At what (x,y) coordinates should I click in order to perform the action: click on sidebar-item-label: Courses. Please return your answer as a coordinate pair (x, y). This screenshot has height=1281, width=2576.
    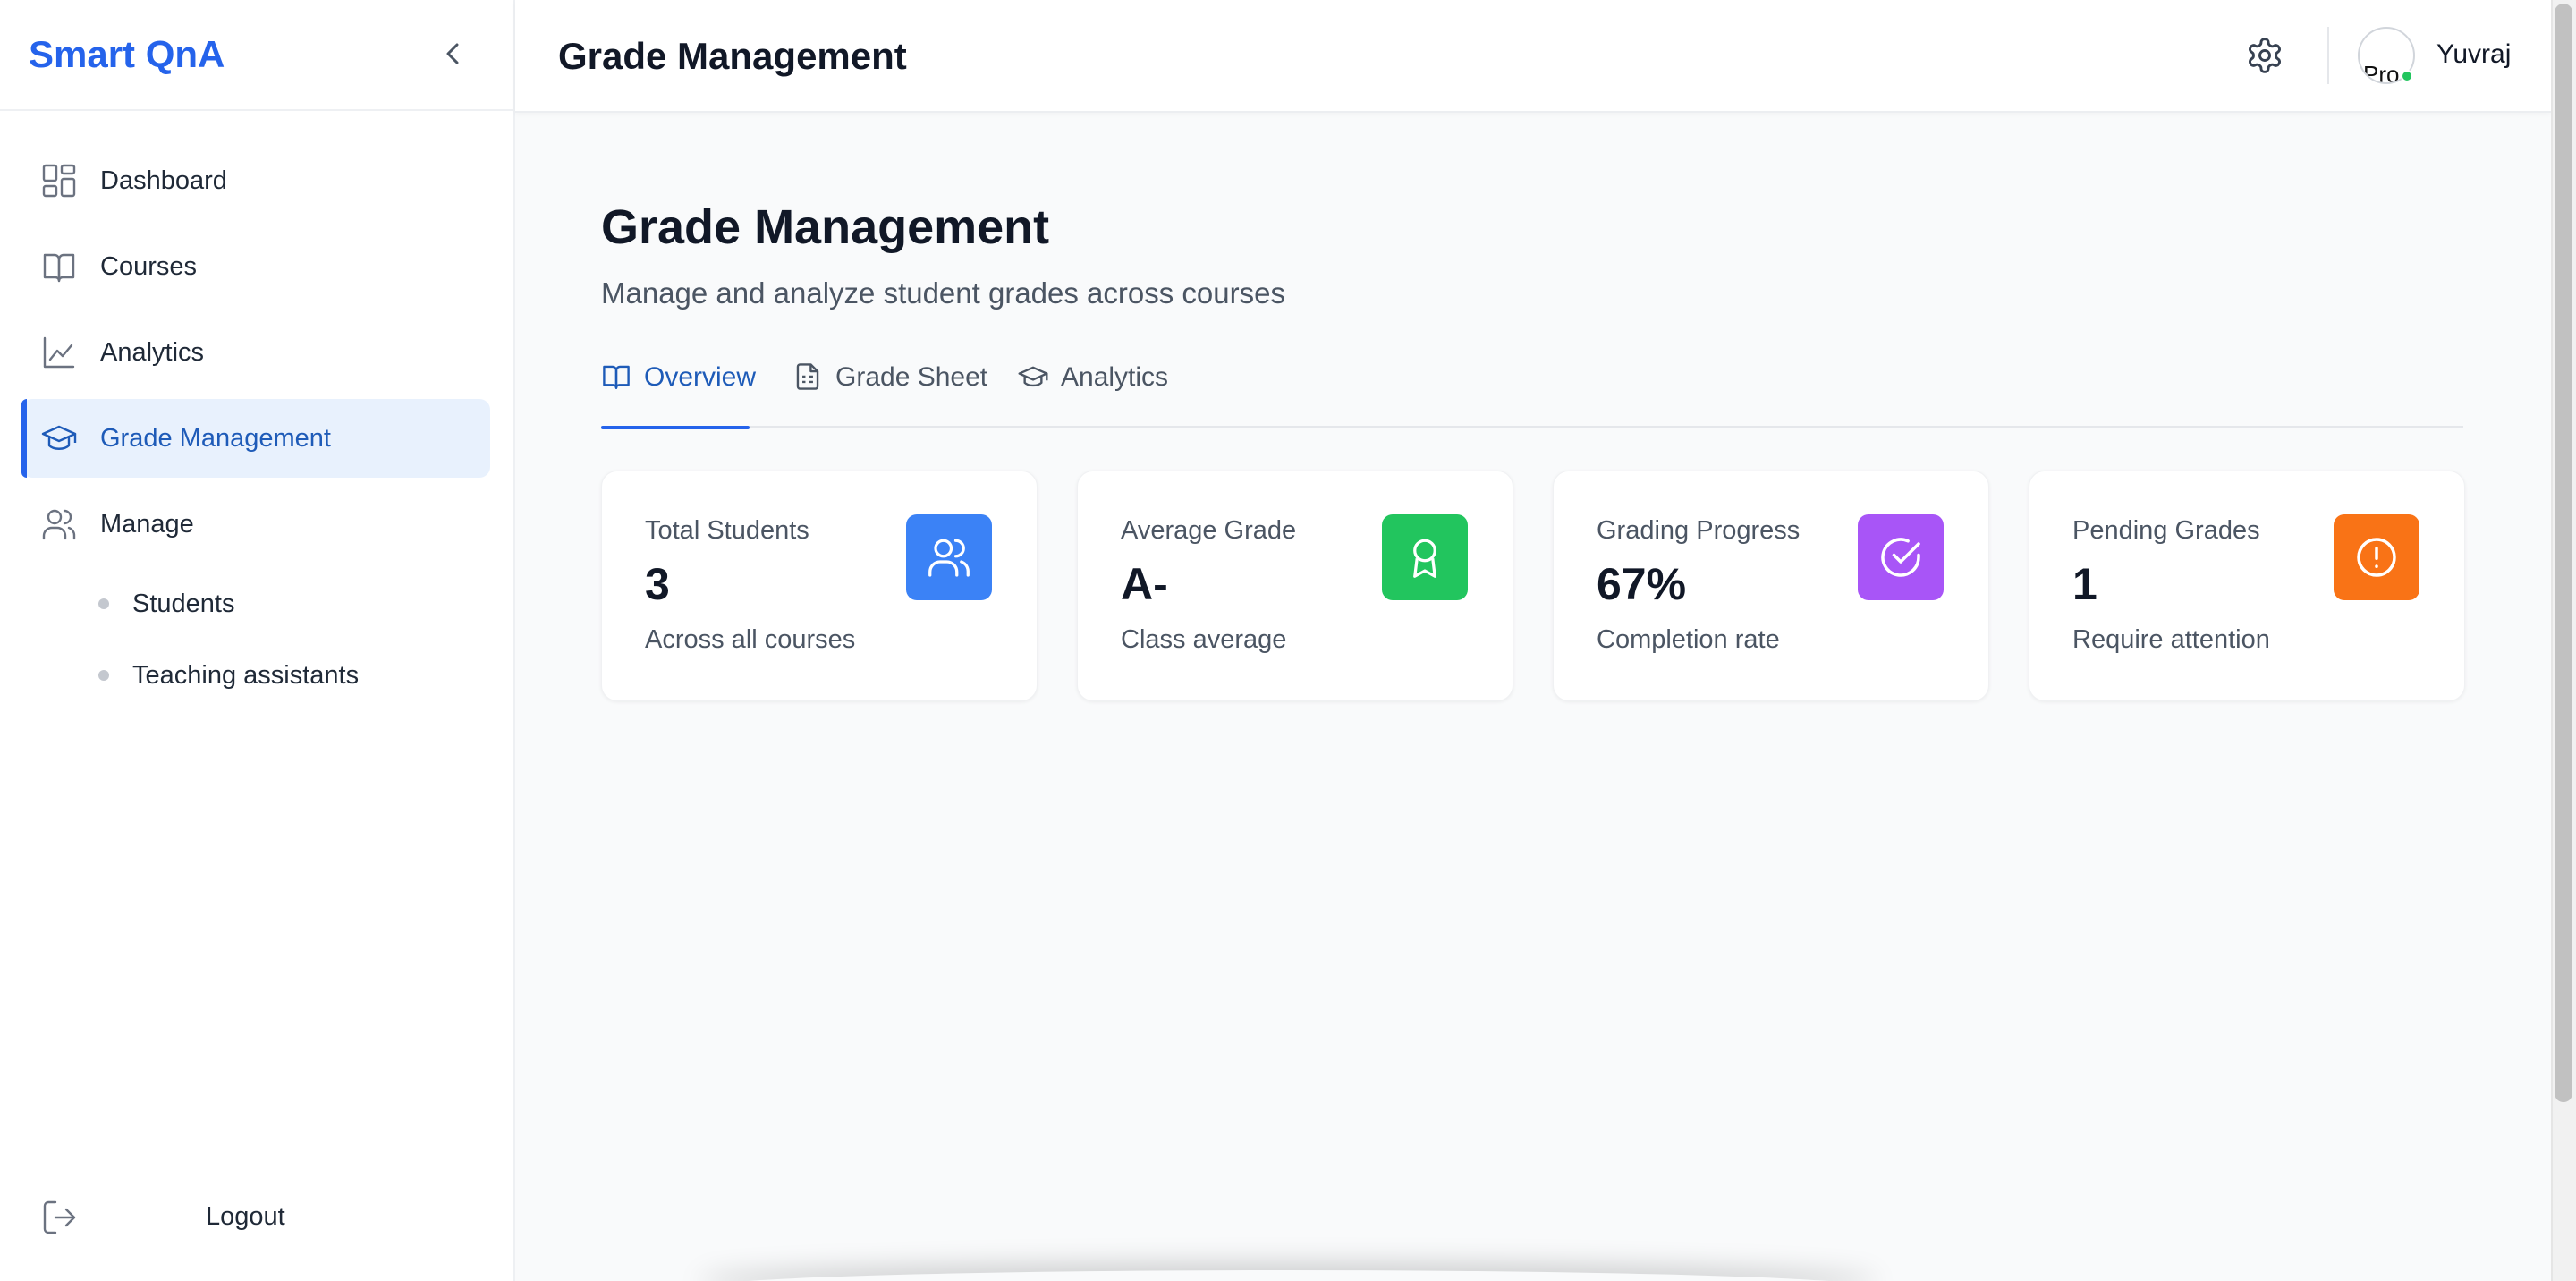
    Looking at the image, I should click on (148, 266).